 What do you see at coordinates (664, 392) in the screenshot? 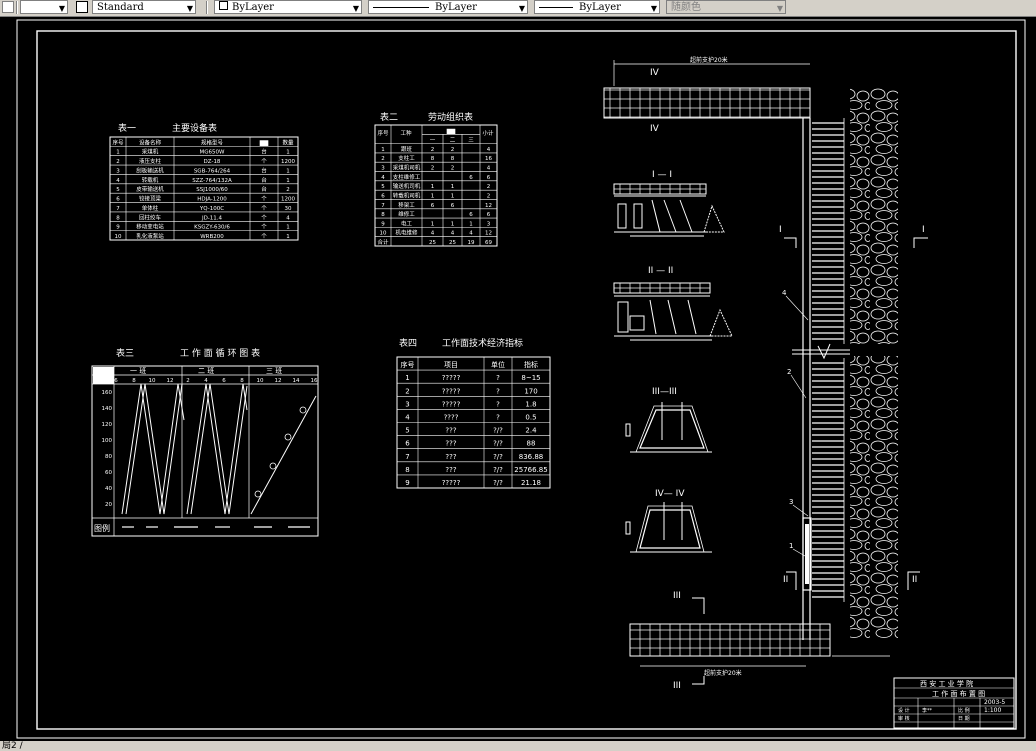
I see `view3-label: III—III` at bounding box center [664, 392].